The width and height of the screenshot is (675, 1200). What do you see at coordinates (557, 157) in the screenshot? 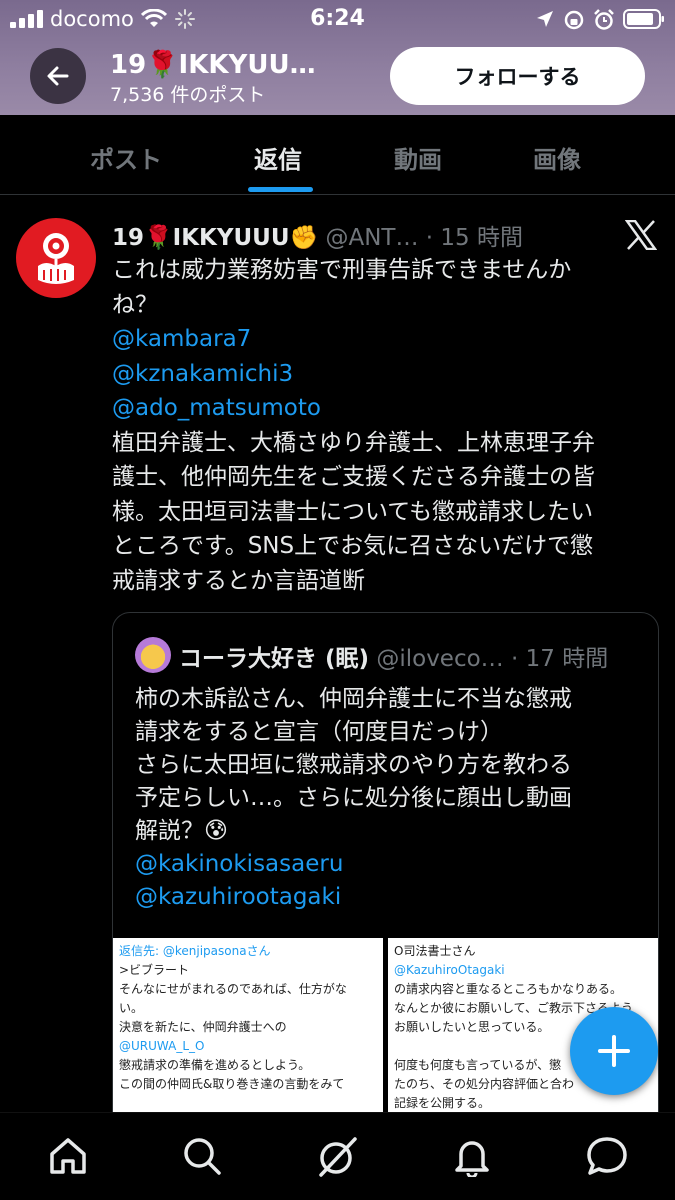
I see `tab-images: 画像` at bounding box center [557, 157].